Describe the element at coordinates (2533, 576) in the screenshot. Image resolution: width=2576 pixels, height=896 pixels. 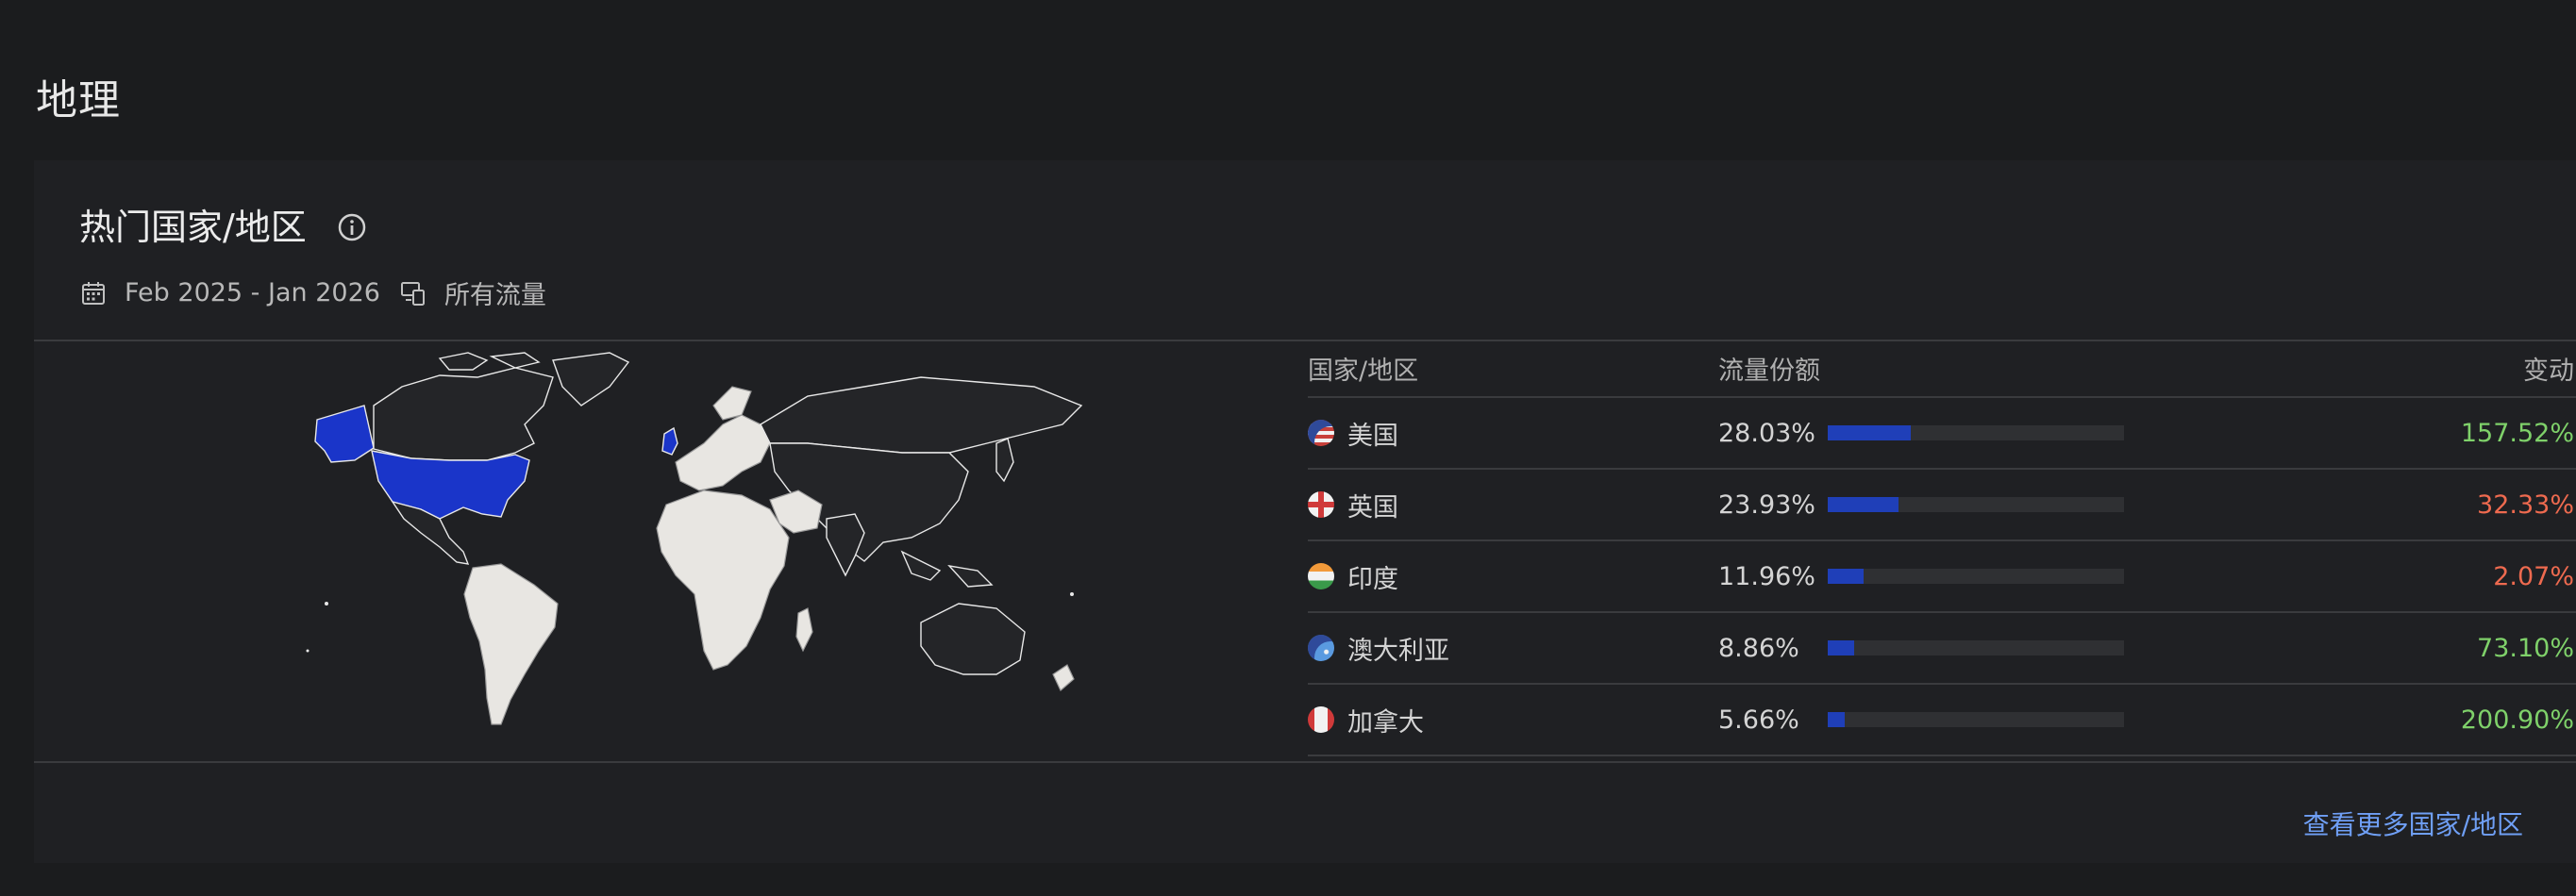
I see `change-value: 2.07%` at that location.